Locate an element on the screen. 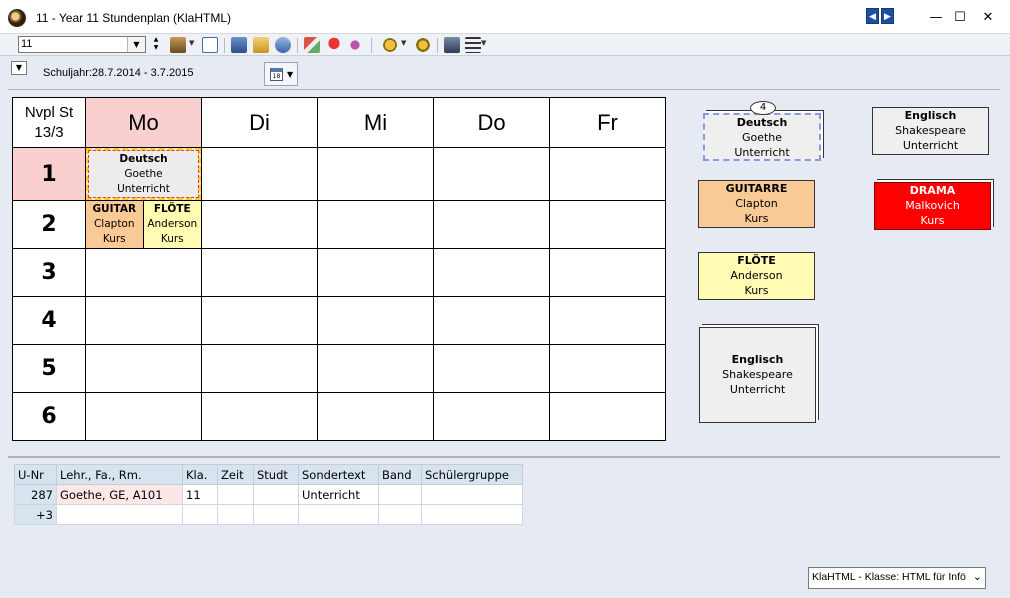  class-select: 11 ▼ is located at coordinates (82, 44).